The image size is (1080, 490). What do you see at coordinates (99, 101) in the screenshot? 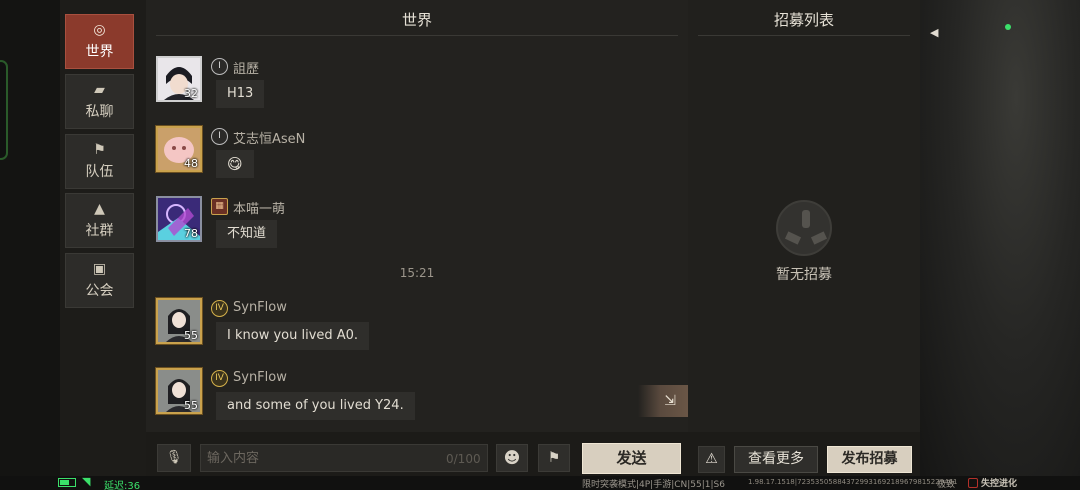
I see `nav-tab-private: ▰ 私聊` at bounding box center [99, 101].